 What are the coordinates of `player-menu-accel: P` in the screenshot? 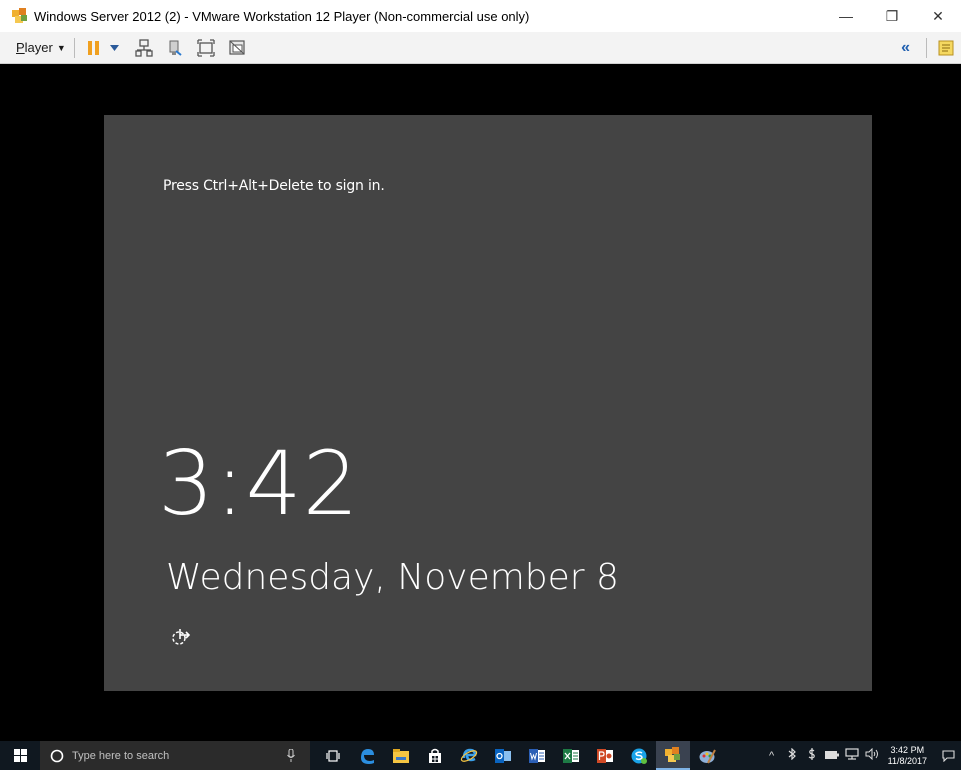 It's located at (20, 47).